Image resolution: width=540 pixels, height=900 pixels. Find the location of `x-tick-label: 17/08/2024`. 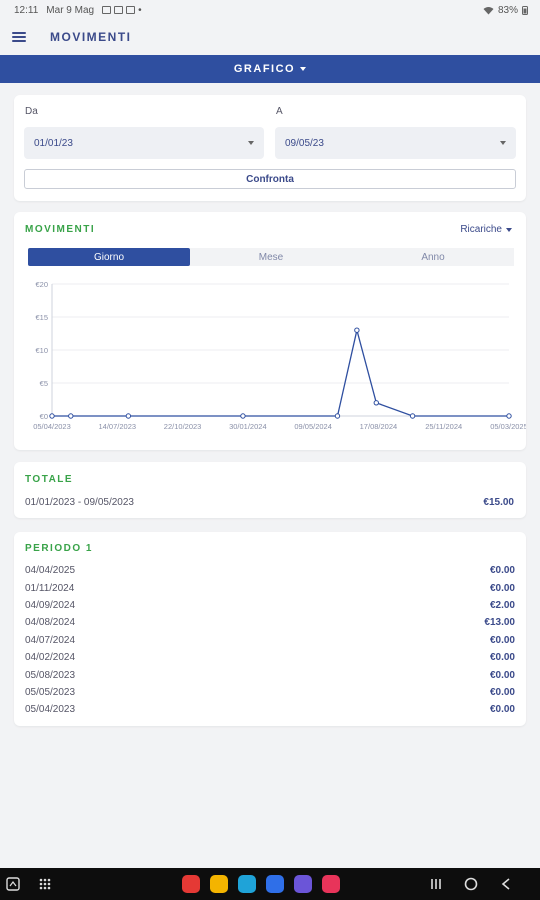

x-tick-label: 17/08/2024 is located at coordinates (379, 426).